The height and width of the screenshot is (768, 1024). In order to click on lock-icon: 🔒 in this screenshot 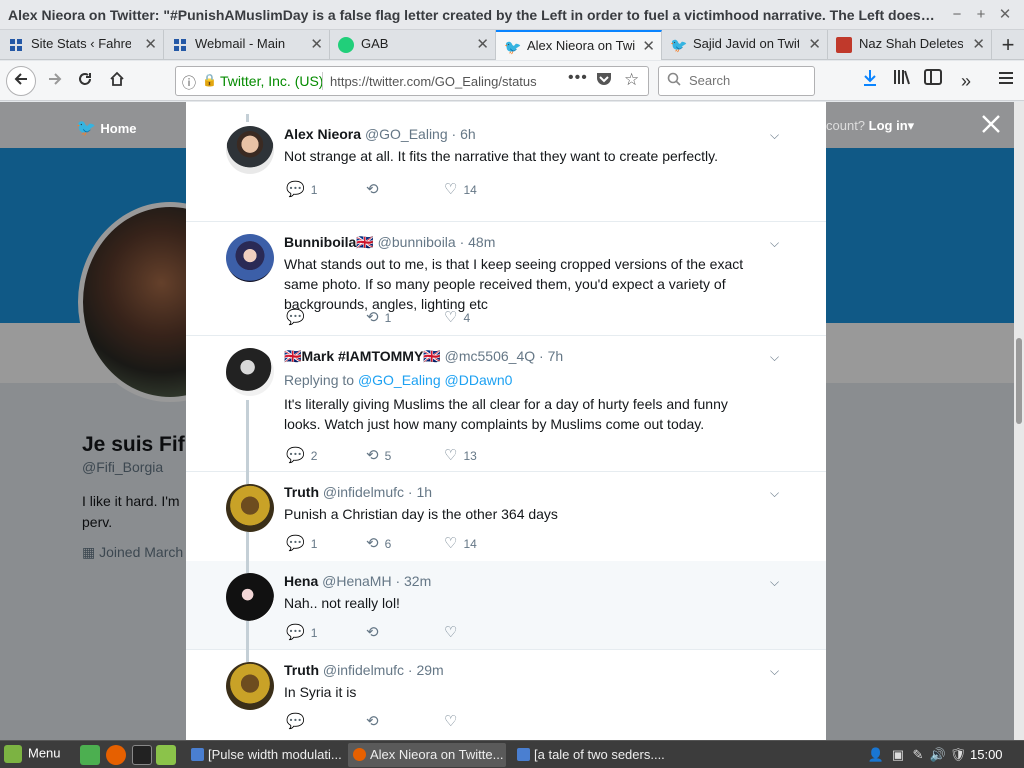, I will do `click(209, 80)`.